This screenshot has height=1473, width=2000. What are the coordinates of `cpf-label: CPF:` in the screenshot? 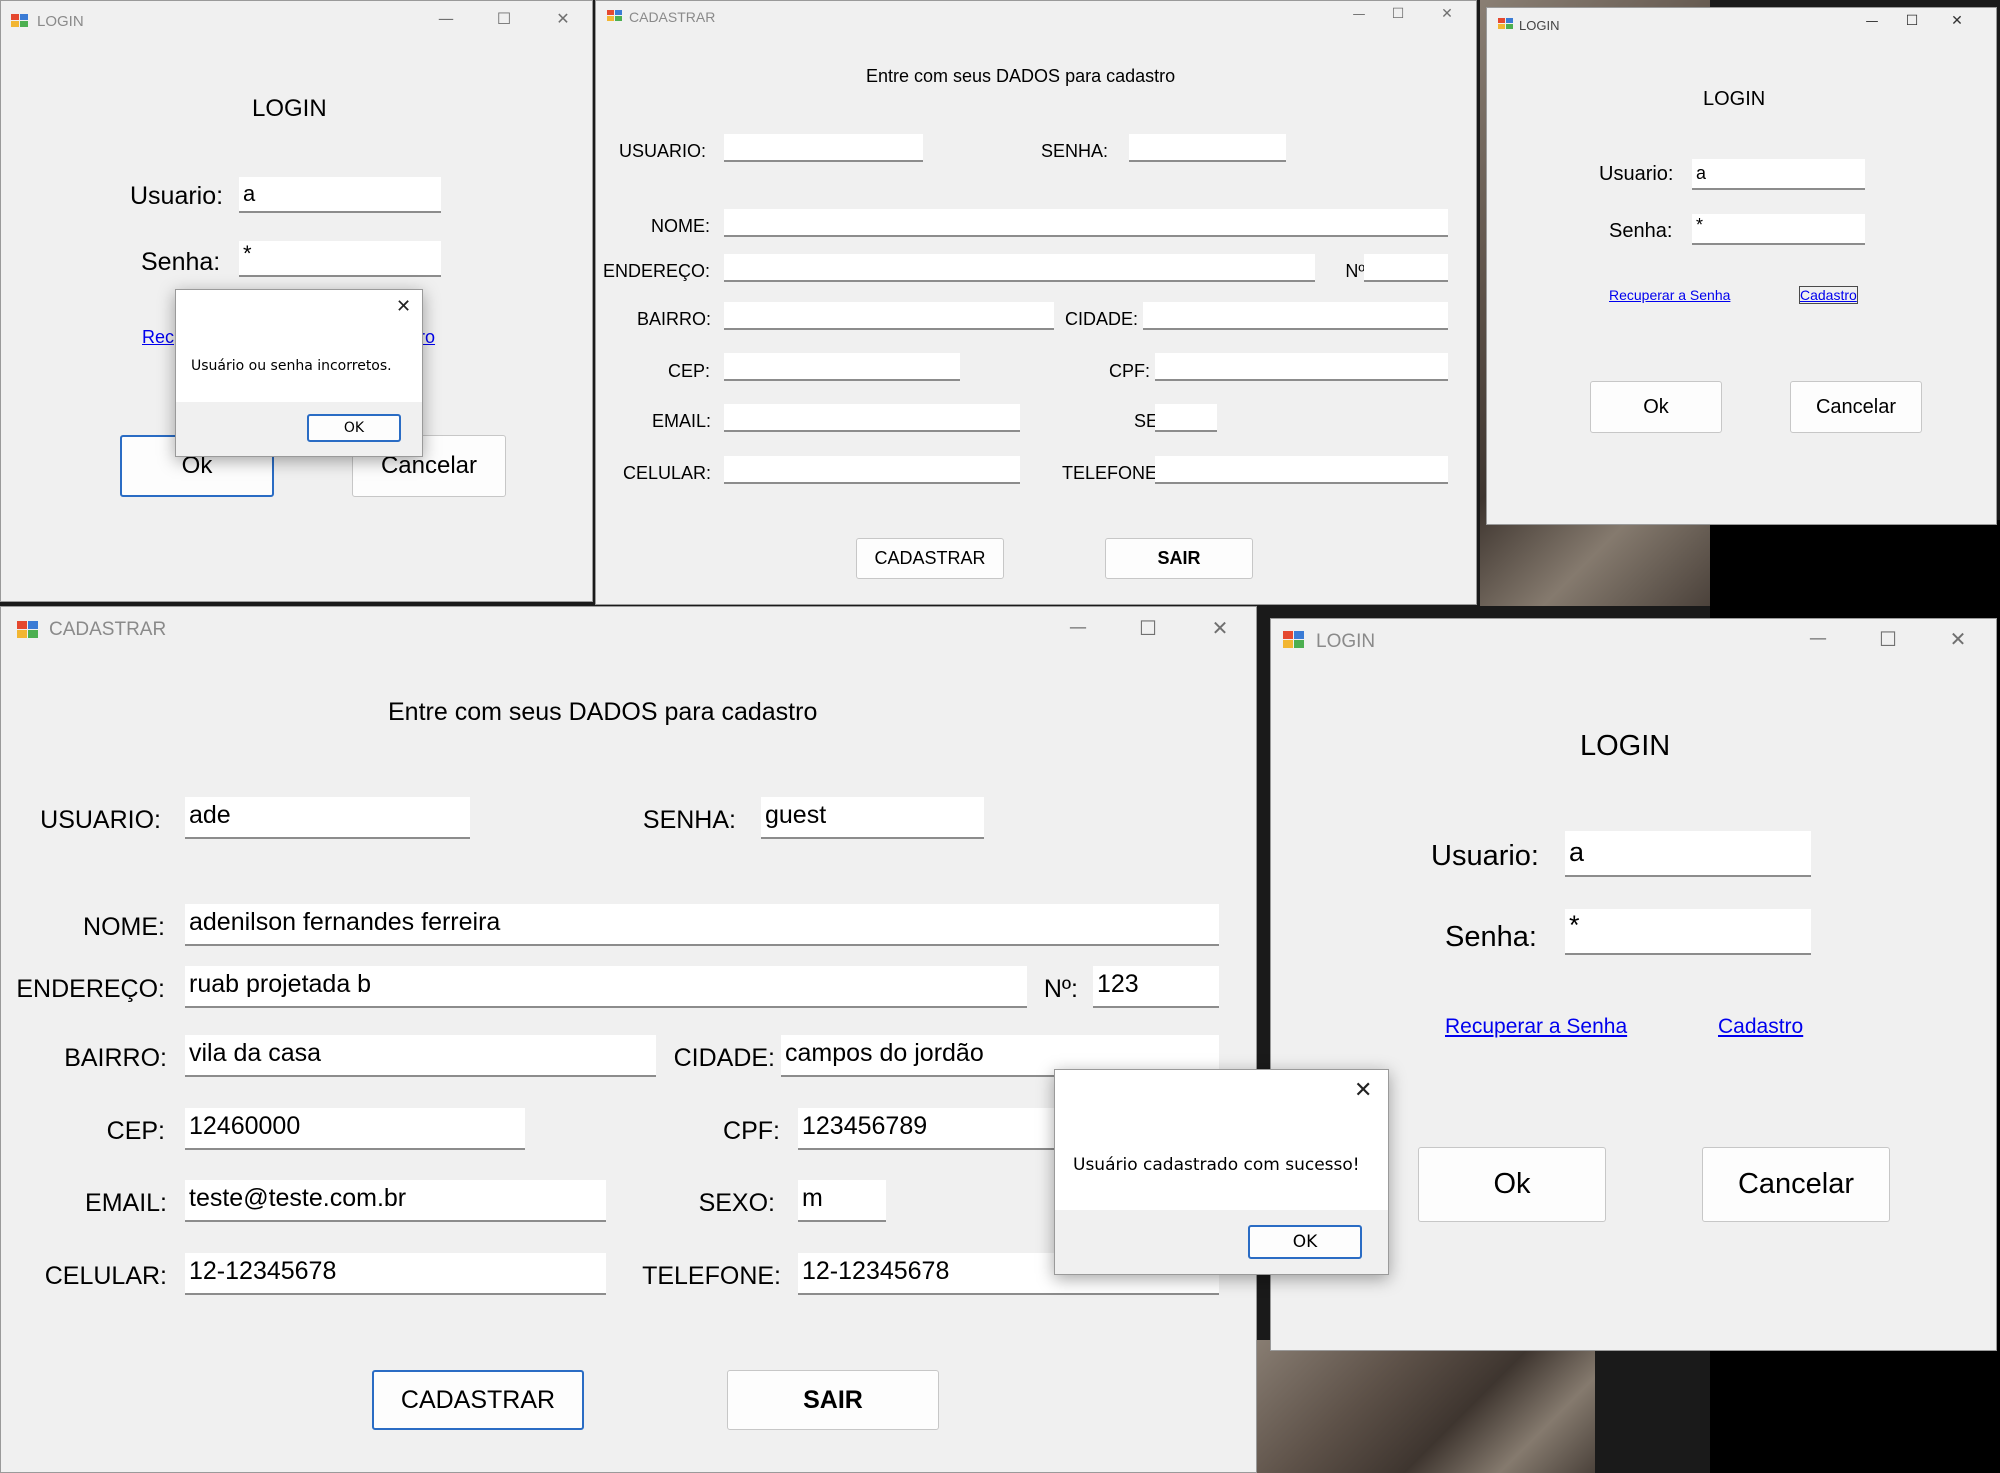 It's located at (751, 1131).